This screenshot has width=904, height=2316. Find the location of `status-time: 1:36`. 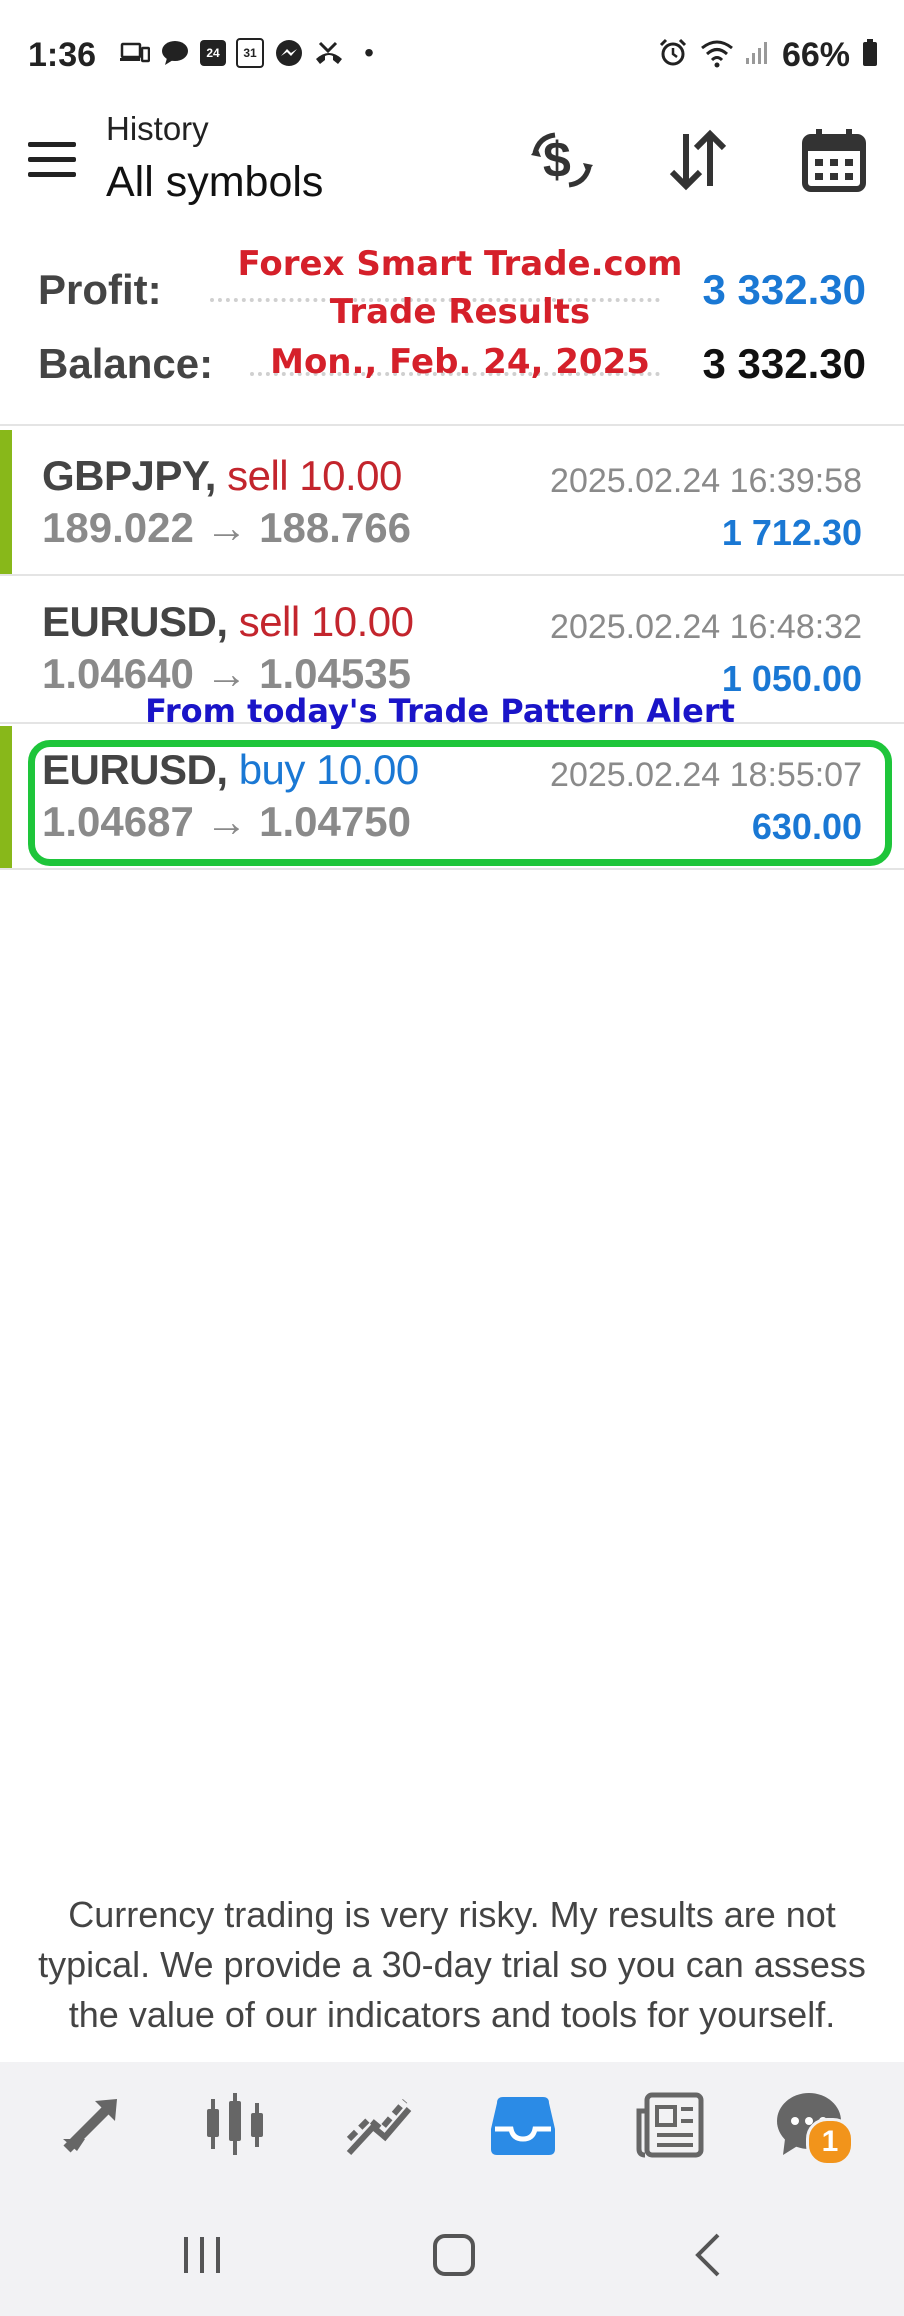

status-time: 1:36 is located at coordinates (62, 55).